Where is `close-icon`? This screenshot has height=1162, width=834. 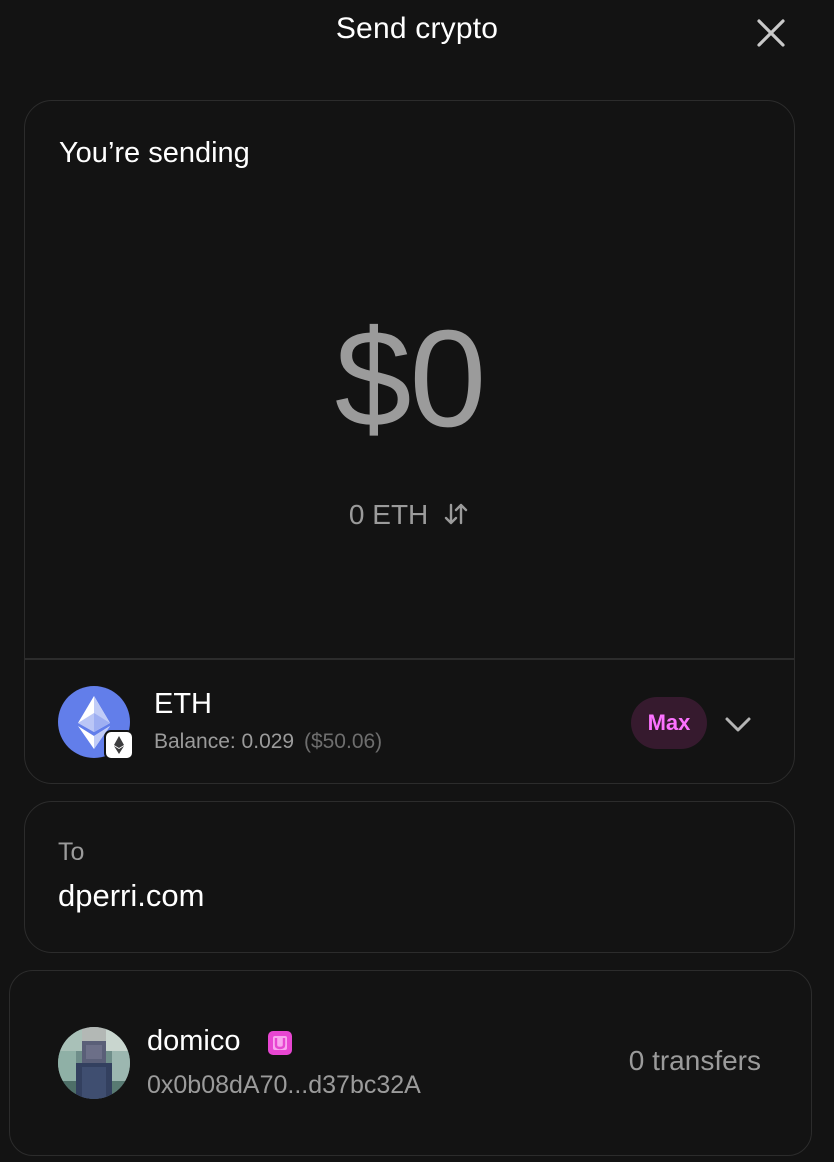
close-icon is located at coordinates (771, 33).